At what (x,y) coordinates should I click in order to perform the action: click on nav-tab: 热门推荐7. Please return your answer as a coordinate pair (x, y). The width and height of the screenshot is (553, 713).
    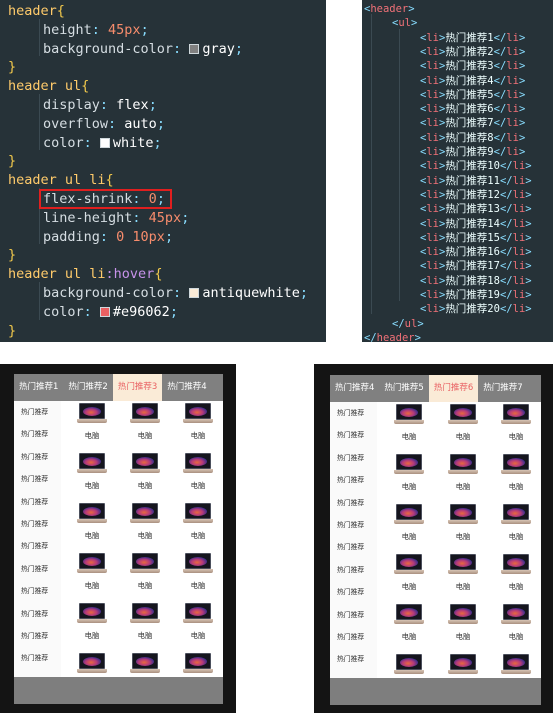
    Looking at the image, I should click on (502, 388).